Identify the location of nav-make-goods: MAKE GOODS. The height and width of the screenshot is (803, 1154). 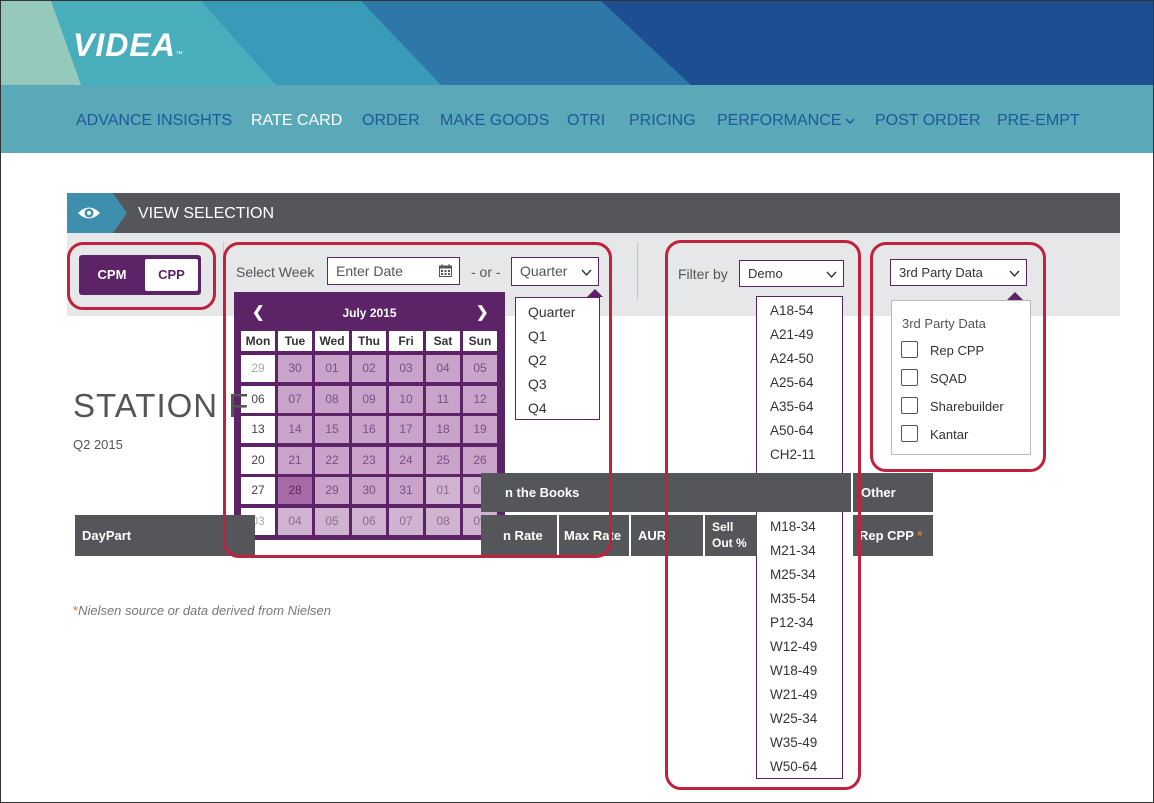
(494, 121).